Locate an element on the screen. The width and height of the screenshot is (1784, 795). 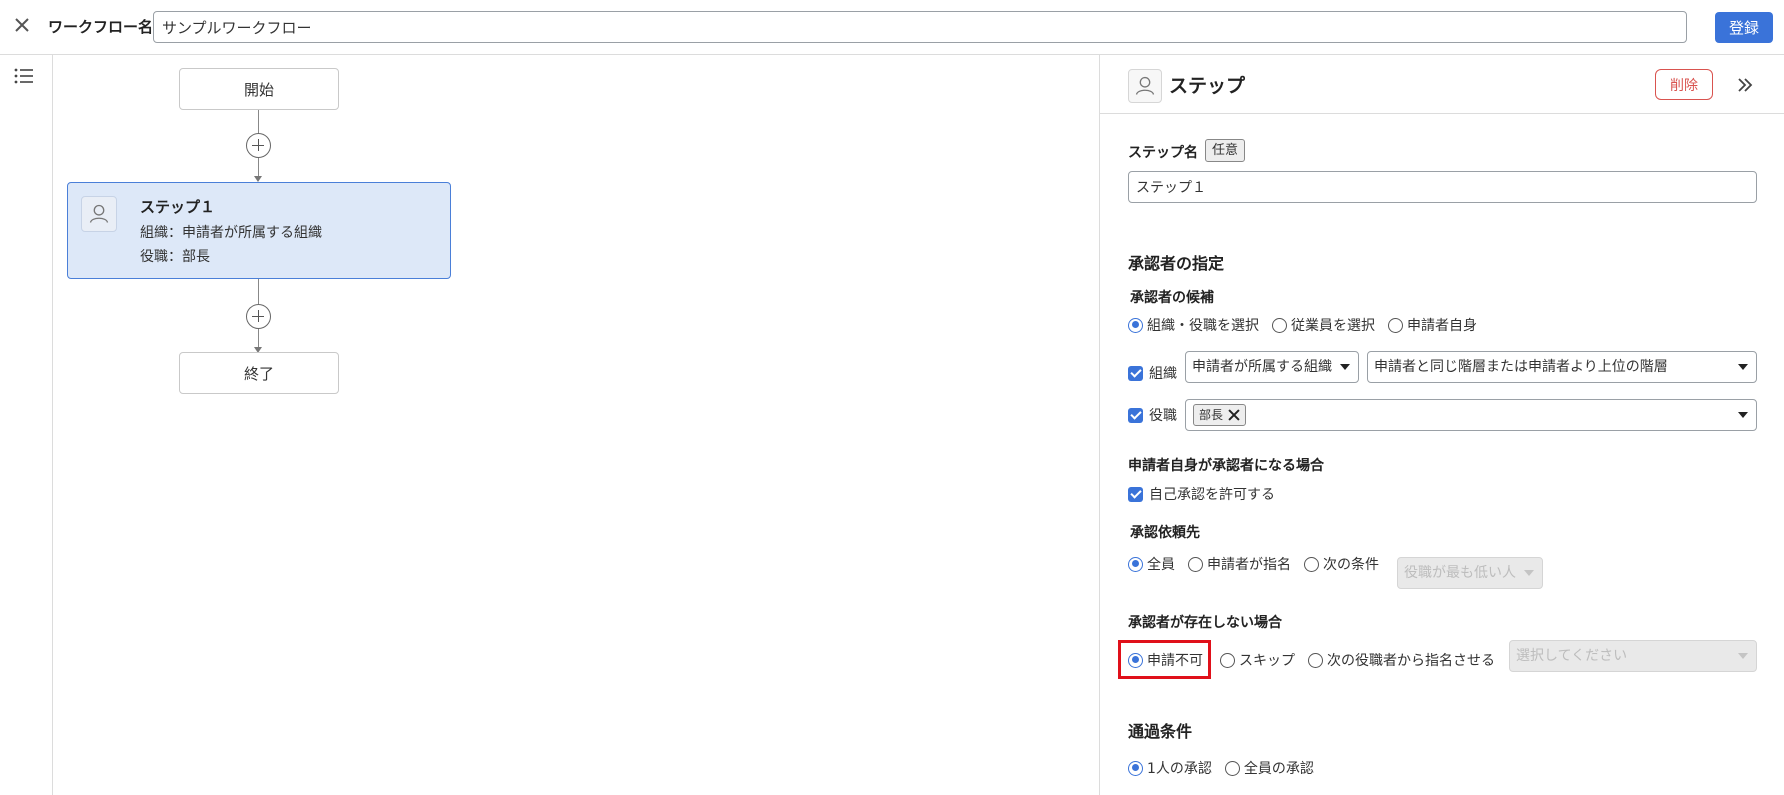
optional-badge: 任意 is located at coordinates (1225, 150).